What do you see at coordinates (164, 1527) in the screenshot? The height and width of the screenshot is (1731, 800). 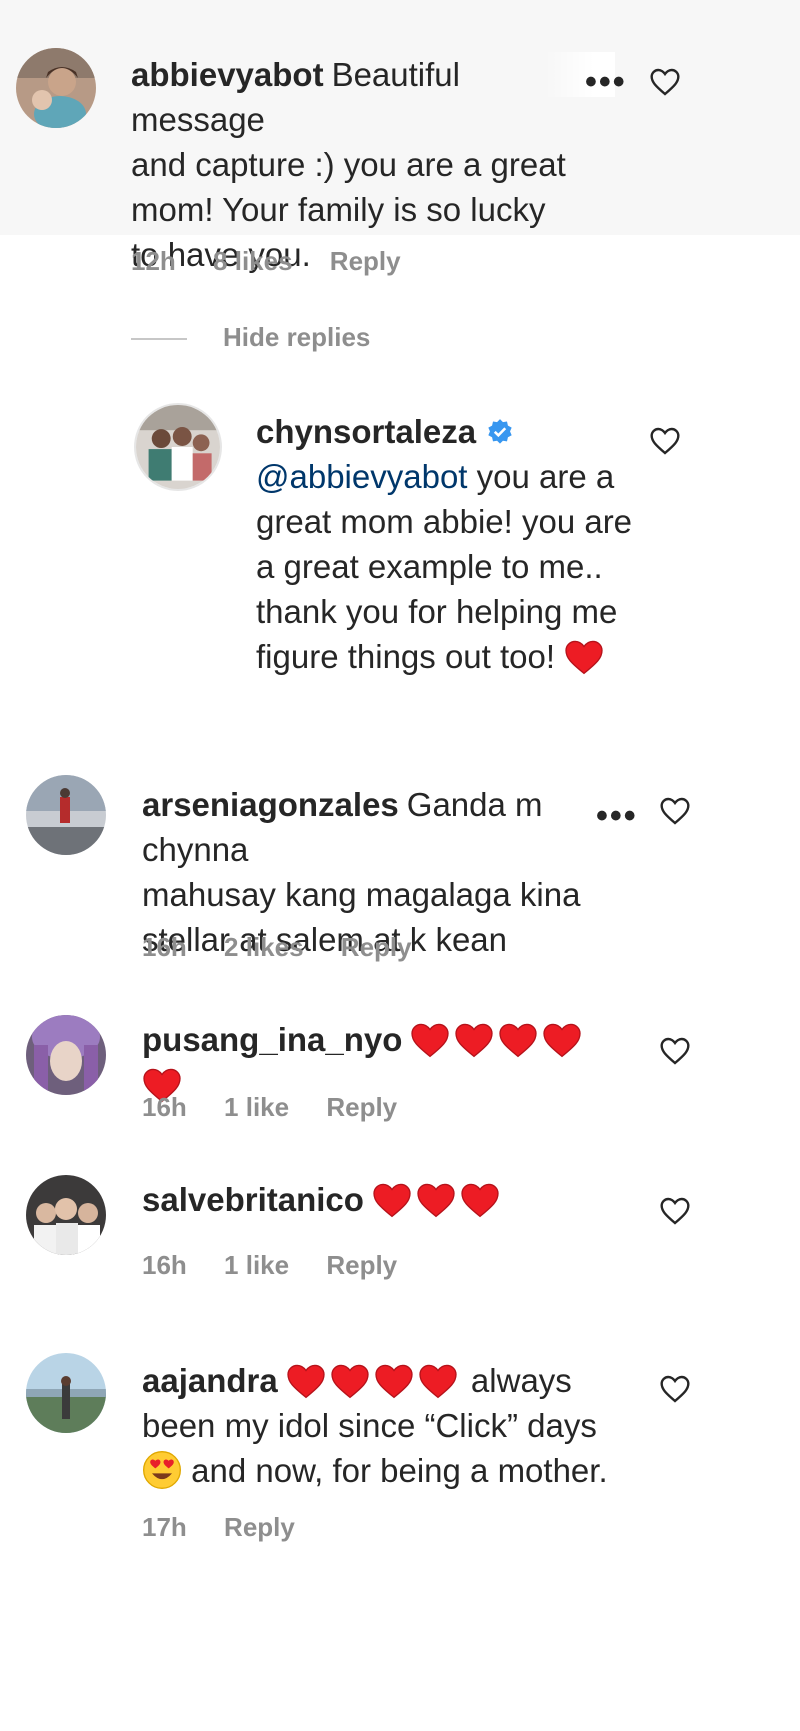 I see `timestamp: 17h` at bounding box center [164, 1527].